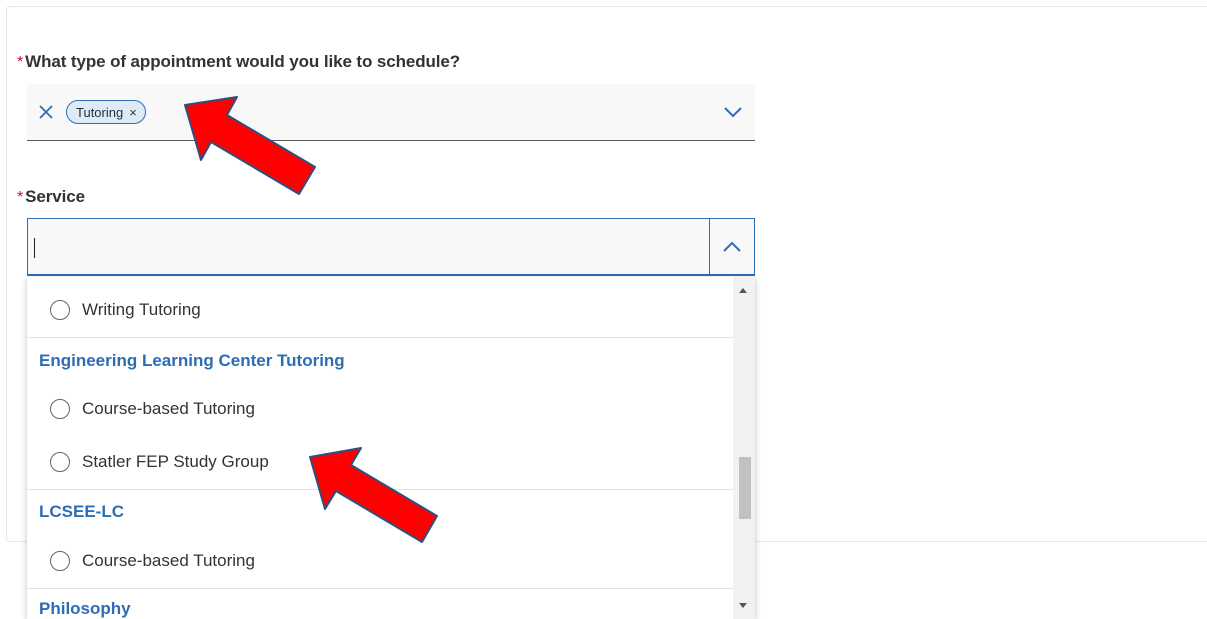  Describe the element at coordinates (709, 246) in the screenshot. I see `toggle-divider` at that location.